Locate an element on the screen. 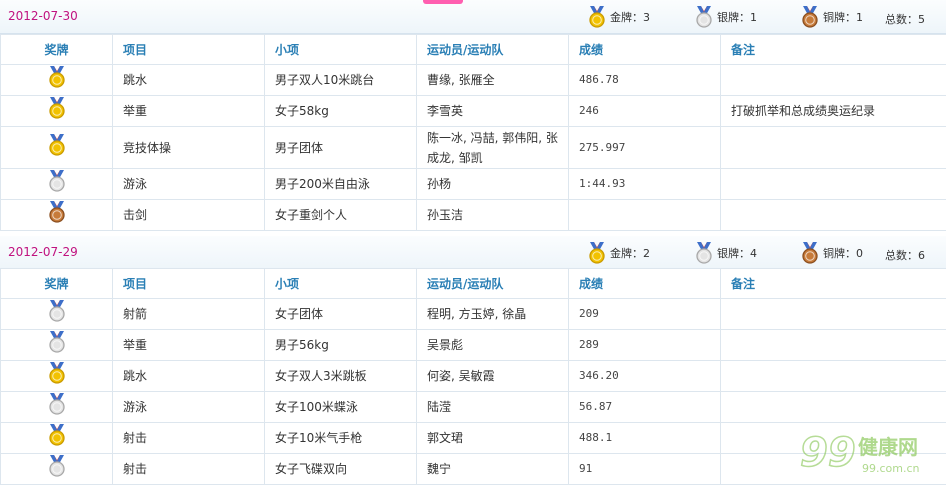 Image resolution: width=946 pixels, height=485 pixels. table-row: 击剑 女子重剑个人 孙玉洁 is located at coordinates (473, 215).